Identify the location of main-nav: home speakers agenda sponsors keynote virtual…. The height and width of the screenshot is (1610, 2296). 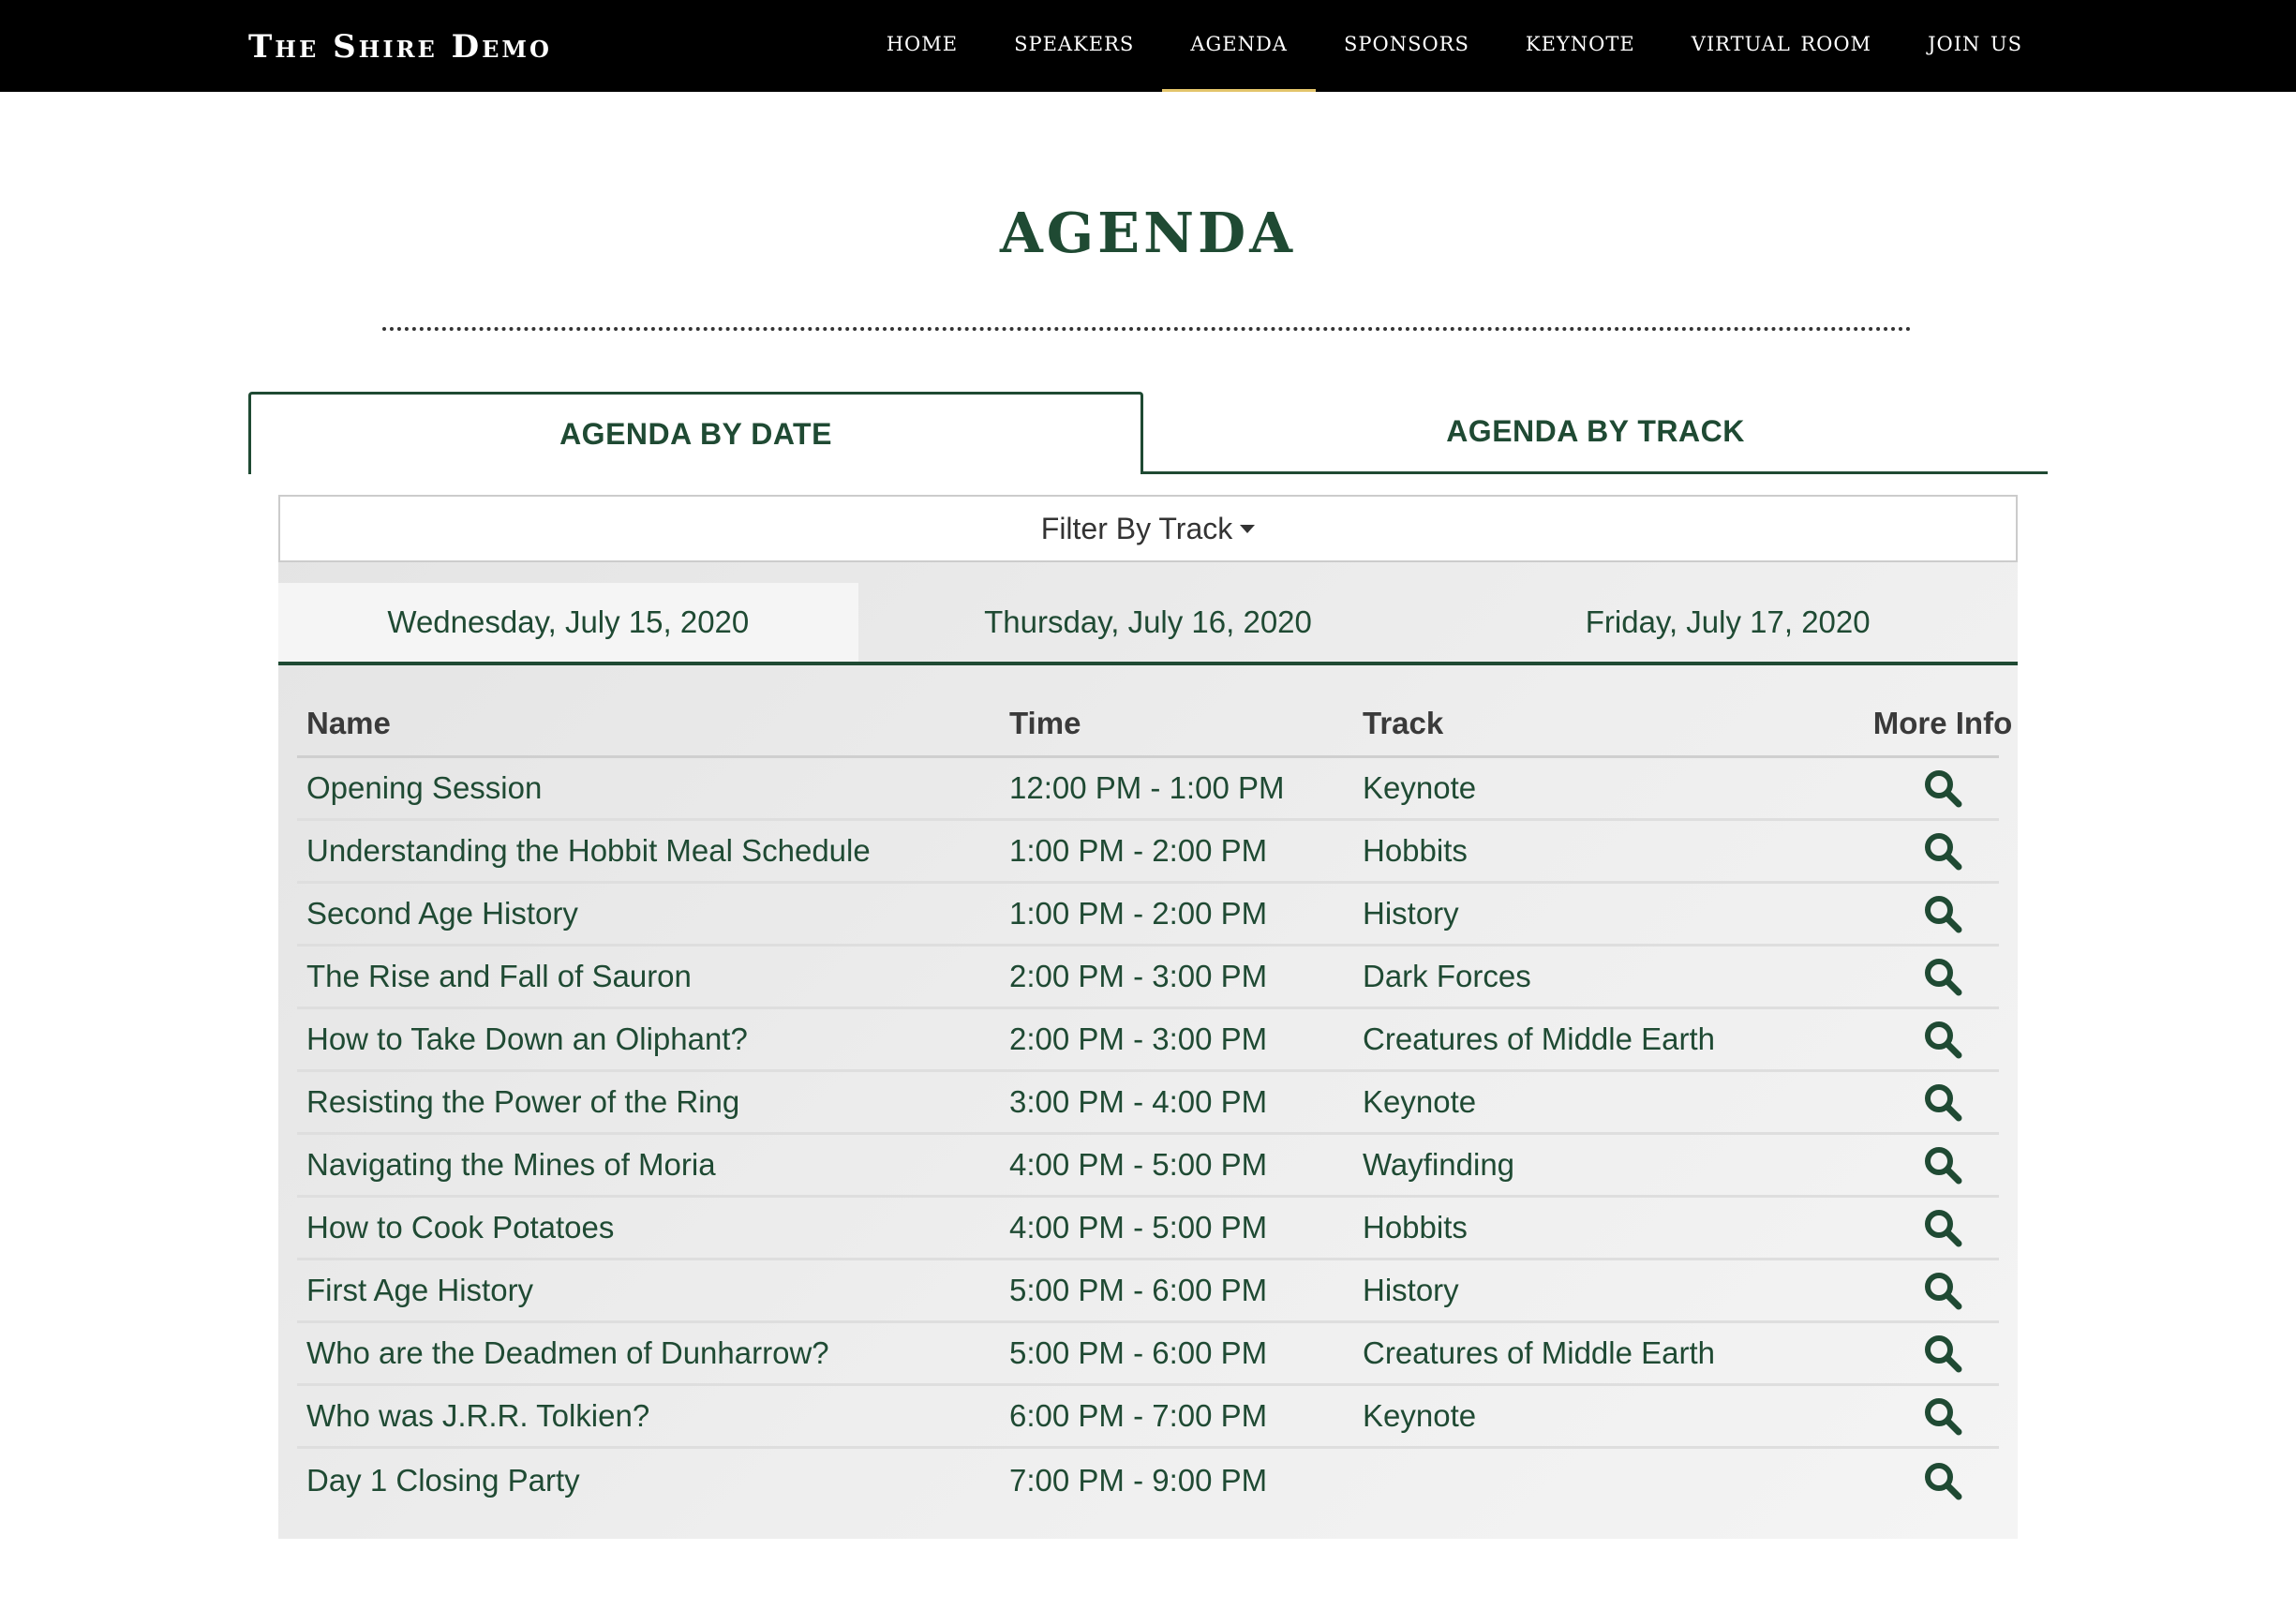
(1454, 46).